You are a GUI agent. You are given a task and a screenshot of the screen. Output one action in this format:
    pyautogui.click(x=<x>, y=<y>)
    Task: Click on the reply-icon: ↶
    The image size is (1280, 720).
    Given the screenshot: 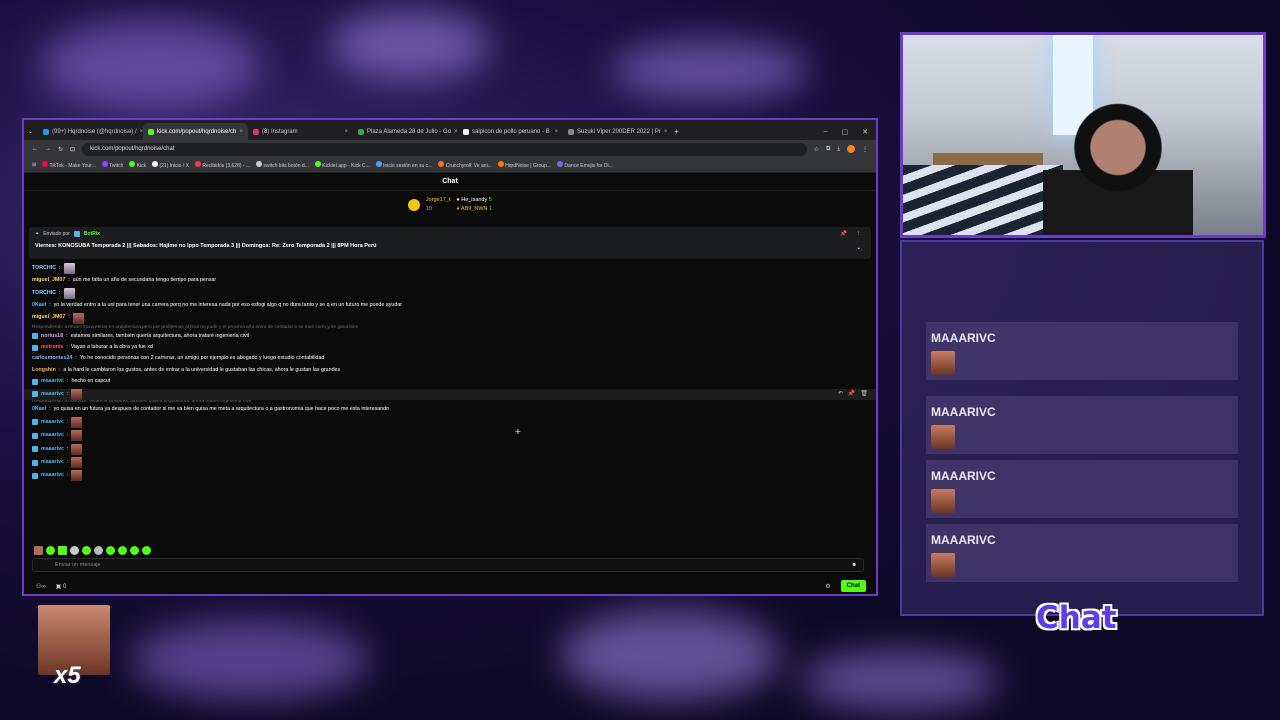 What is the action you would take?
    pyautogui.click(x=840, y=394)
    